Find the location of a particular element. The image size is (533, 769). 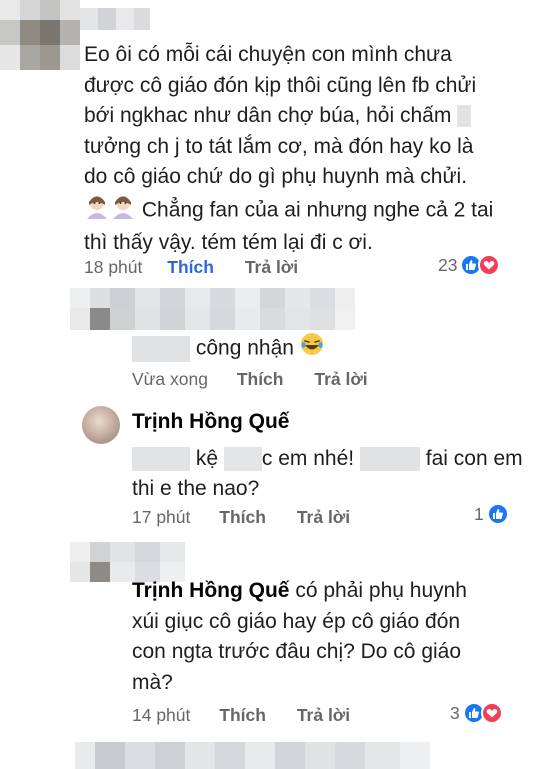

laughing-tears-emoji is located at coordinates (312, 349).